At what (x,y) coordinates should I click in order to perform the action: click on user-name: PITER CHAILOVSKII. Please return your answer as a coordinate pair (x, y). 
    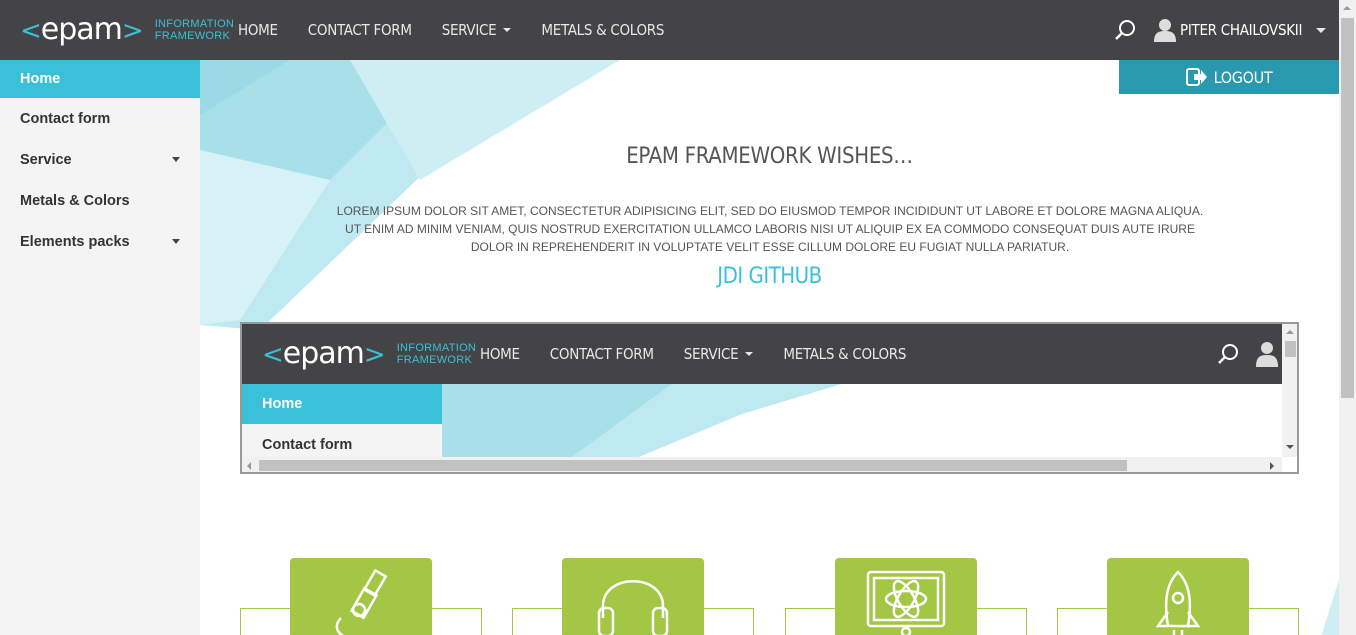
    Looking at the image, I should click on (1241, 30).